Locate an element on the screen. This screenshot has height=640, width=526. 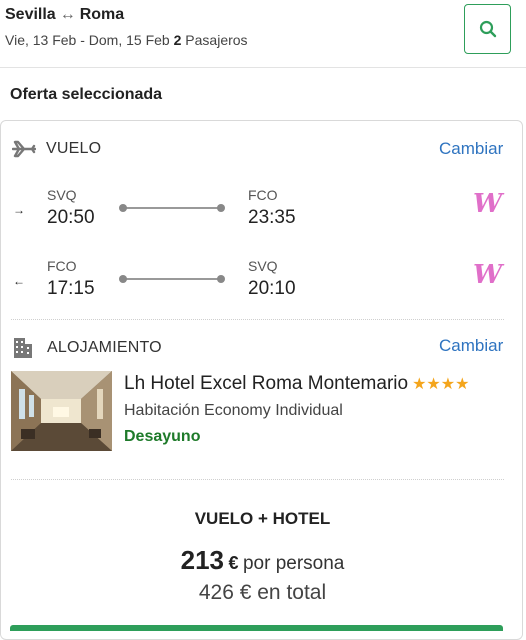
route: Sevilla ↔ Roma is located at coordinates (64, 15).